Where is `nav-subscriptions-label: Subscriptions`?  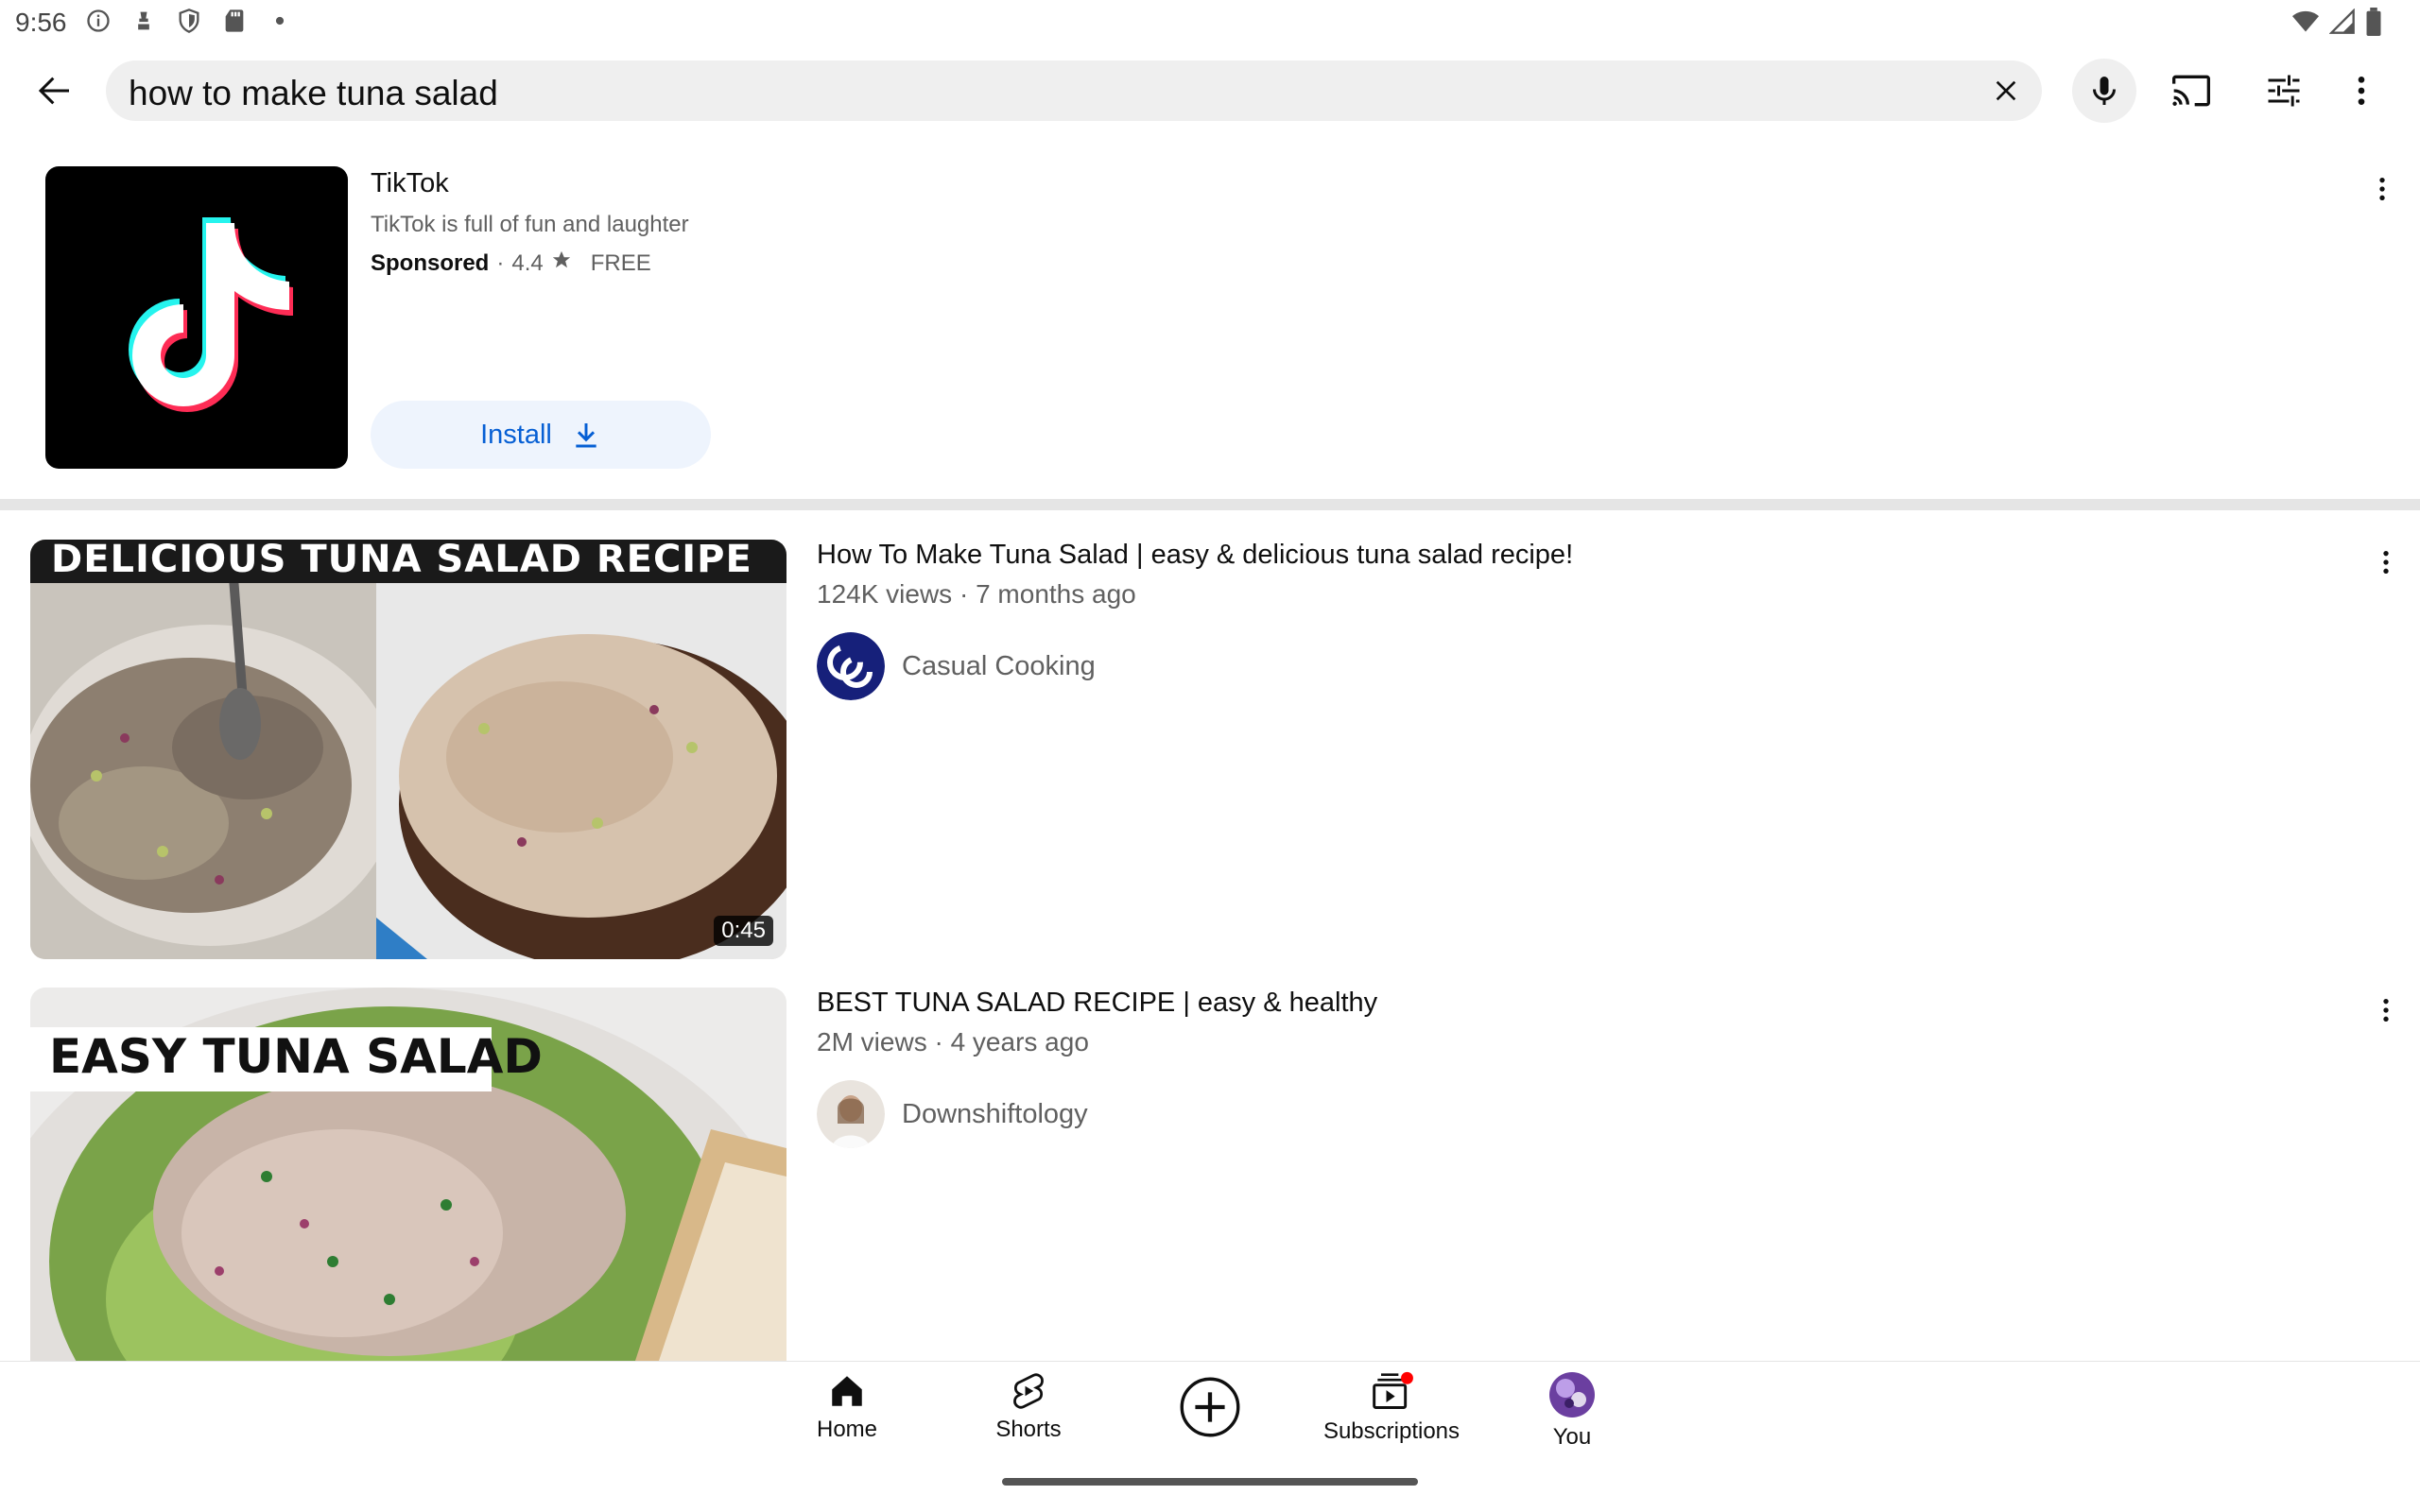
nav-subscriptions-label: Subscriptions is located at coordinates (1391, 1431).